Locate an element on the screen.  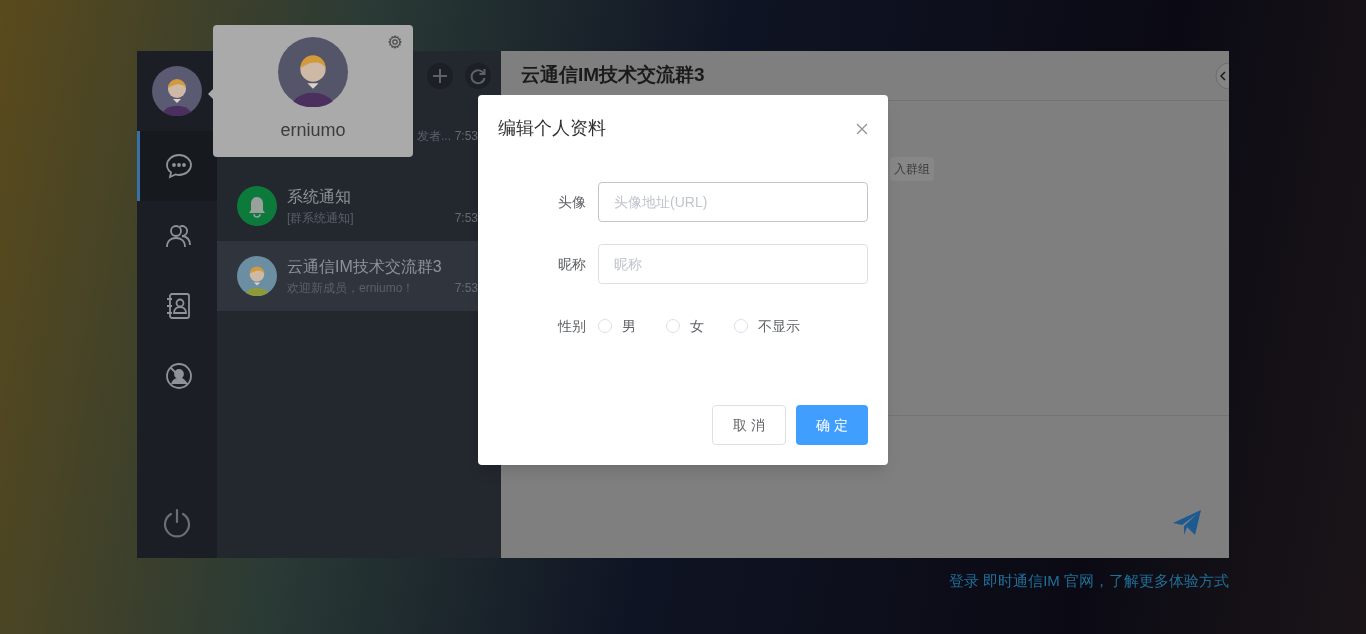
join-group-tag: 入群组 is located at coordinates (912, 169).